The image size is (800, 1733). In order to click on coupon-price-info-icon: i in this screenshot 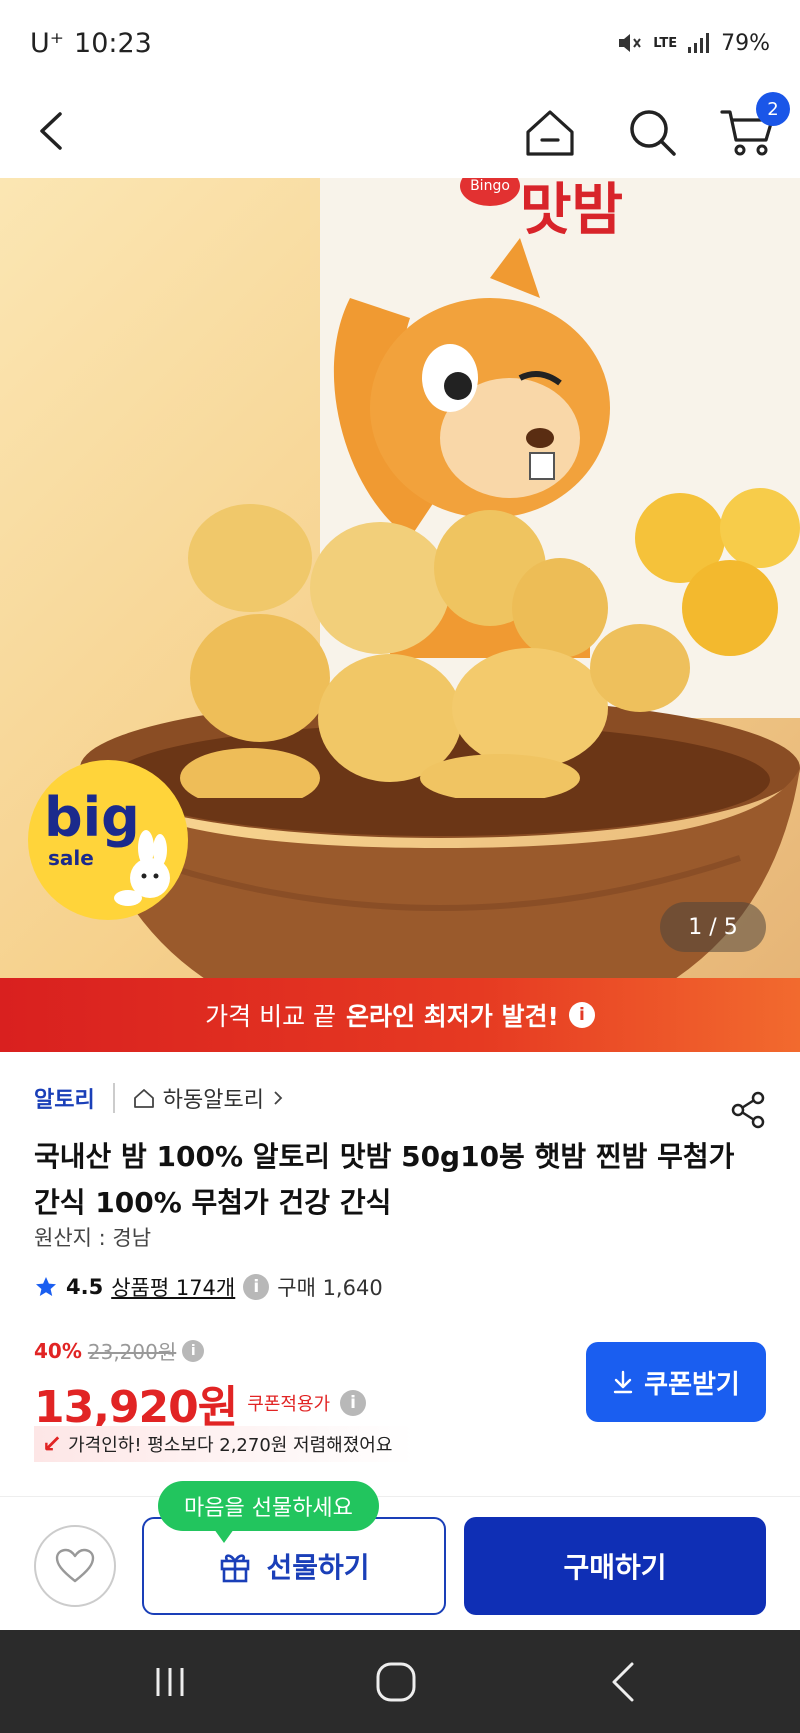, I will do `click(353, 1403)`.